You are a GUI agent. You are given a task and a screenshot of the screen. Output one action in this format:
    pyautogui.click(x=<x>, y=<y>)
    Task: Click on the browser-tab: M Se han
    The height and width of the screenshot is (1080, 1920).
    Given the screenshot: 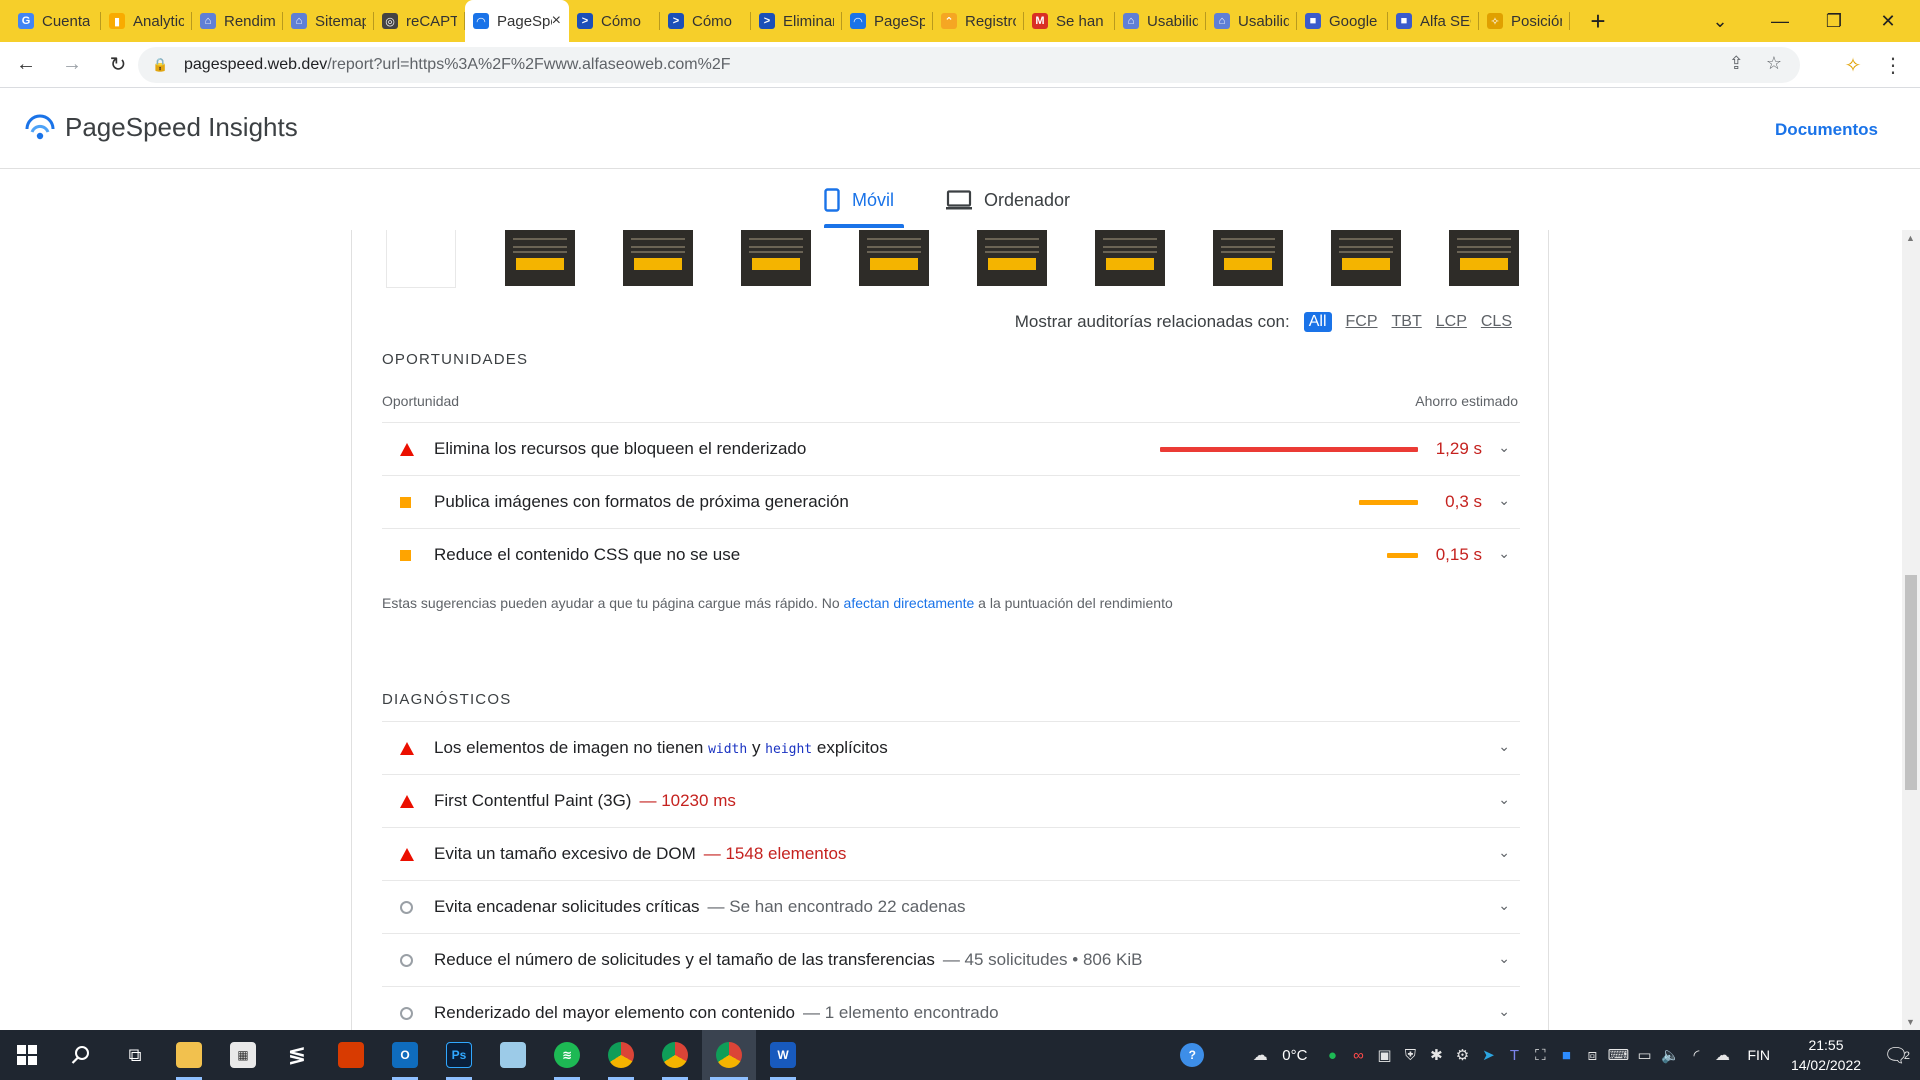 What is the action you would take?
    pyautogui.click(x=1069, y=21)
    